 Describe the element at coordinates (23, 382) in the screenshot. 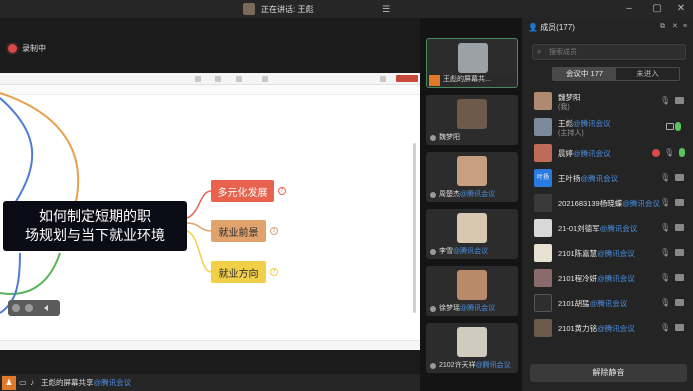

I see `screen-share-icon: ▭` at that location.